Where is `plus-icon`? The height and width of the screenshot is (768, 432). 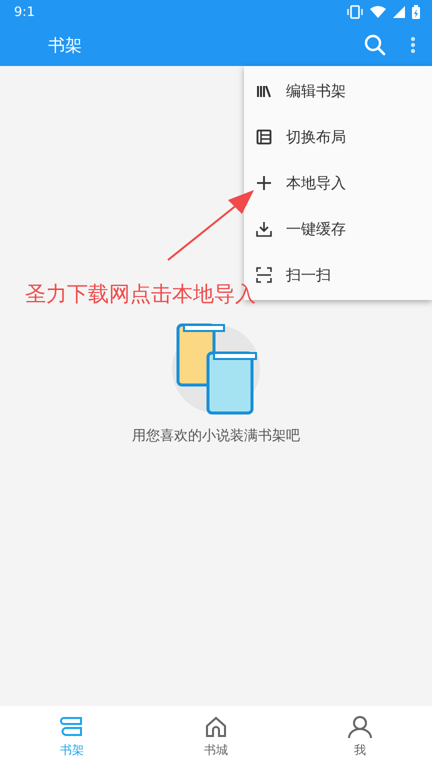
plus-icon is located at coordinates (264, 183).